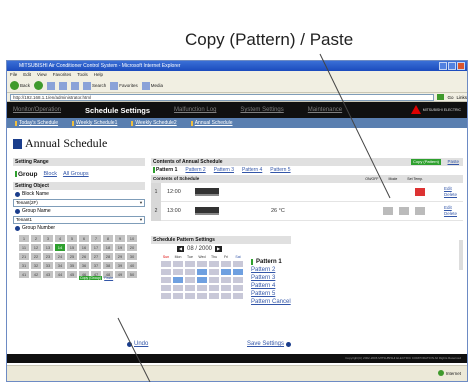 This screenshot has width=474, height=382. I want to click on delete-link: Delete, so click(450, 194).